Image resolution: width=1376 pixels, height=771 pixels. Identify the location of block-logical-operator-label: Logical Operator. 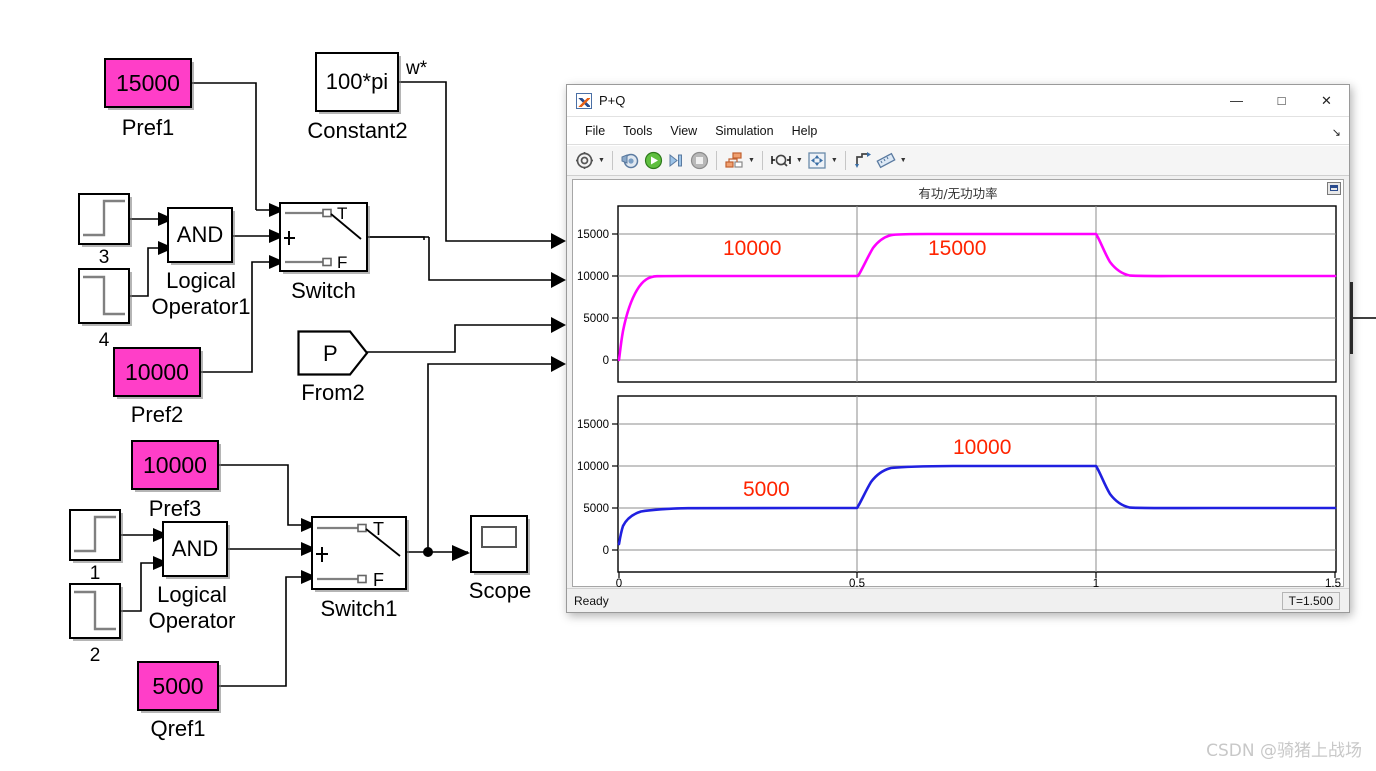
(192, 607).